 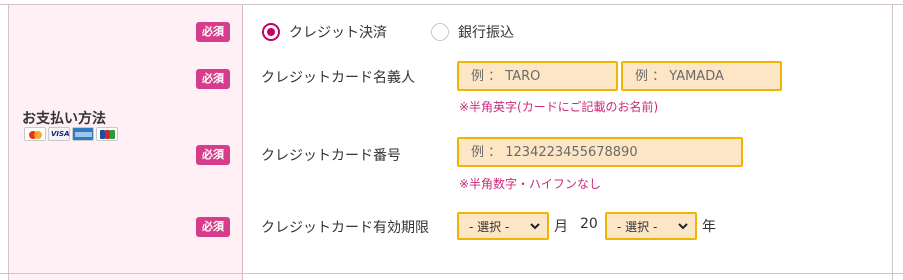 I want to click on year-prefix: 20, so click(x=589, y=224).